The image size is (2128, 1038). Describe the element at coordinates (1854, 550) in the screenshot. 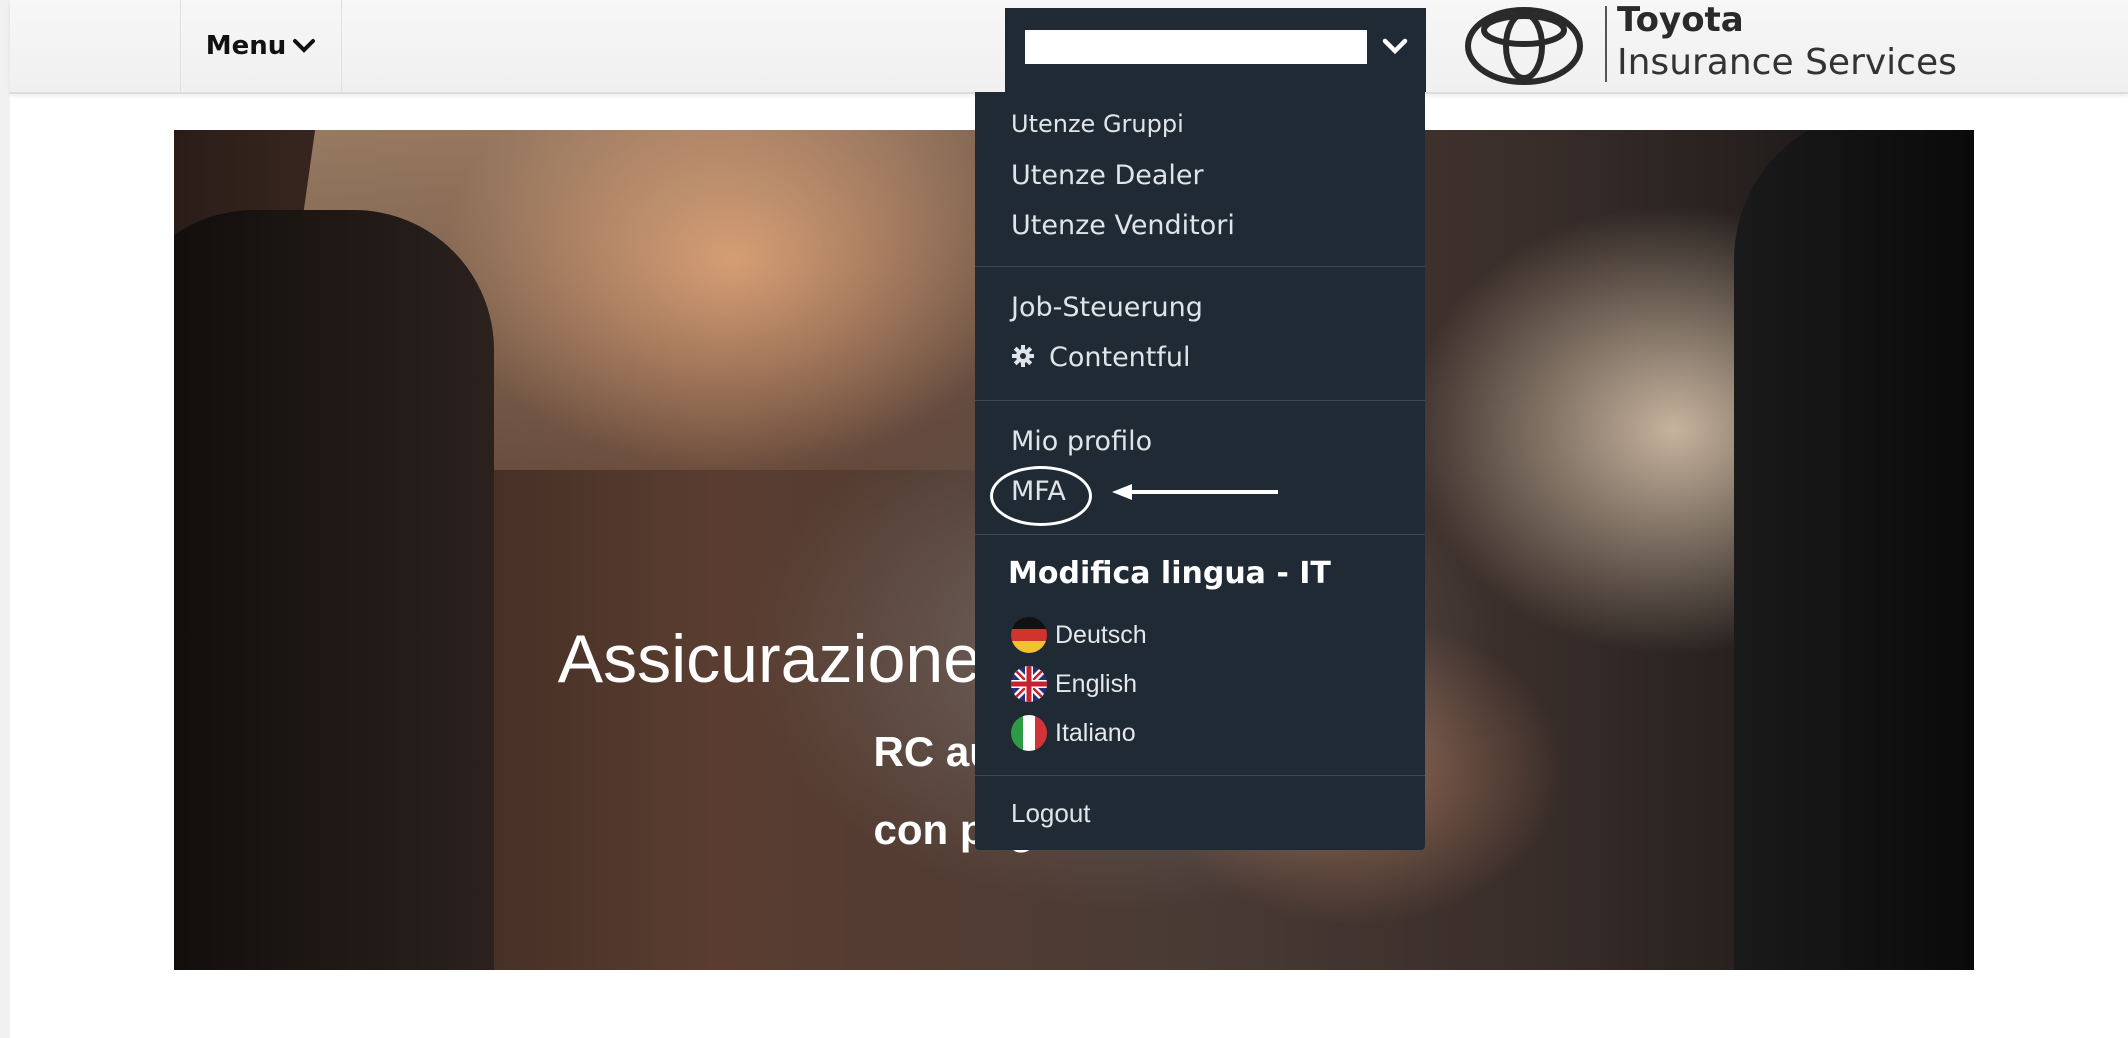

I see `hero-seat-right` at that location.